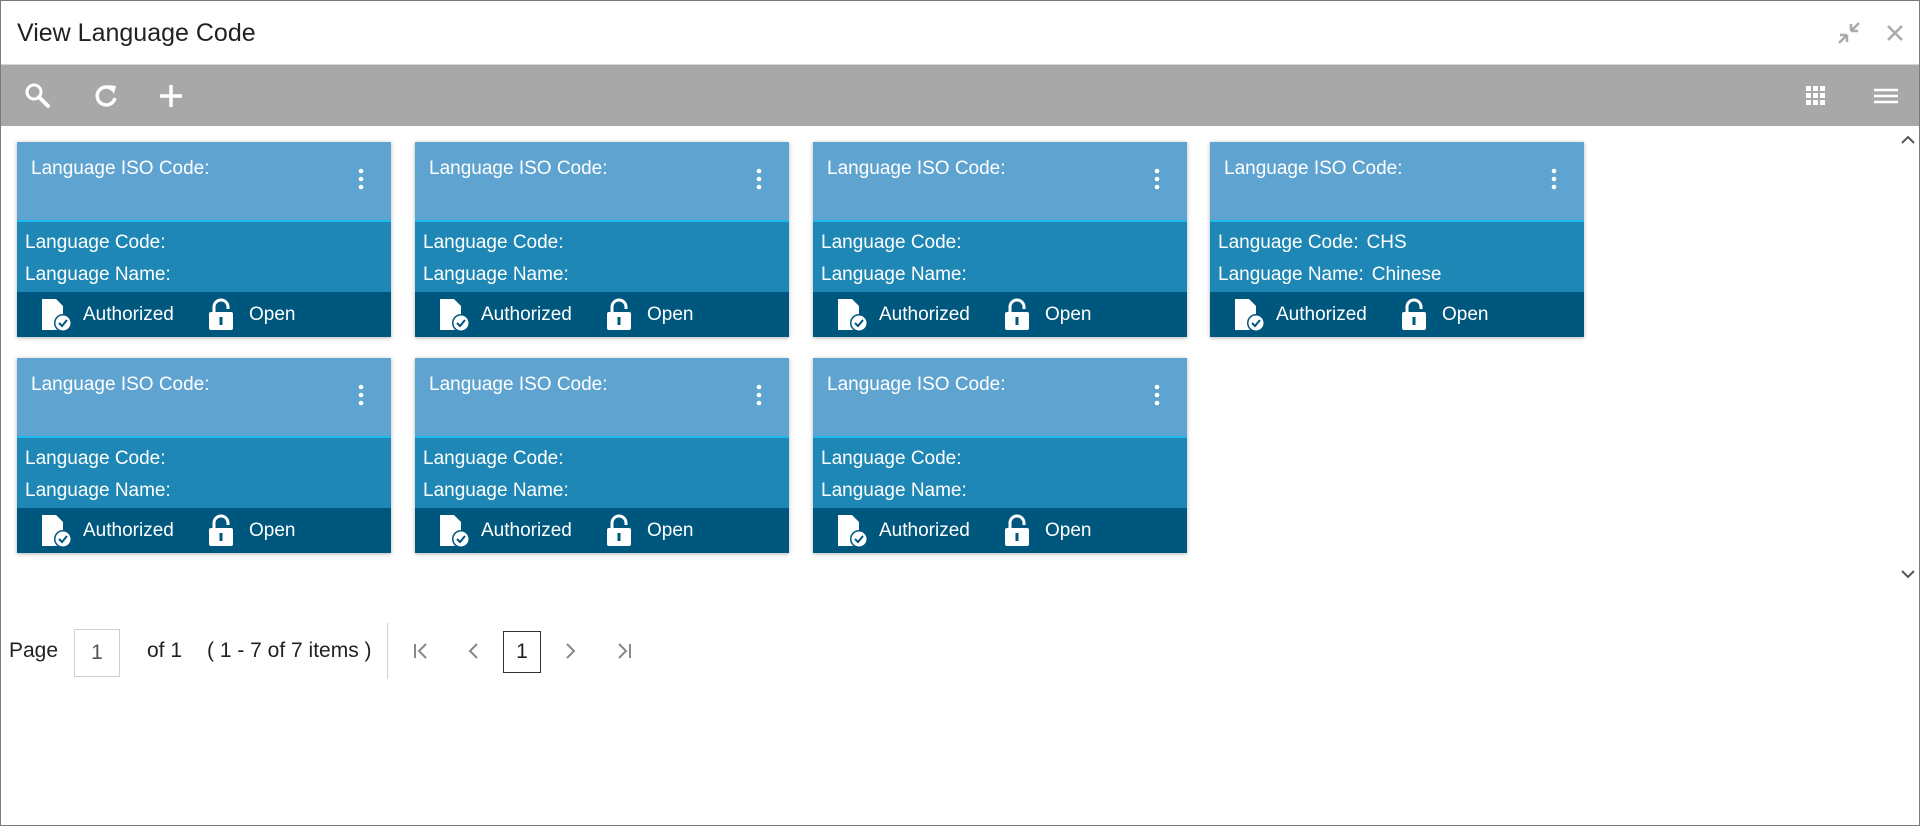 Image resolution: width=1920 pixels, height=826 pixels. Describe the element at coordinates (165, 650) in the screenshot. I see `page-total-label: of 1` at that location.